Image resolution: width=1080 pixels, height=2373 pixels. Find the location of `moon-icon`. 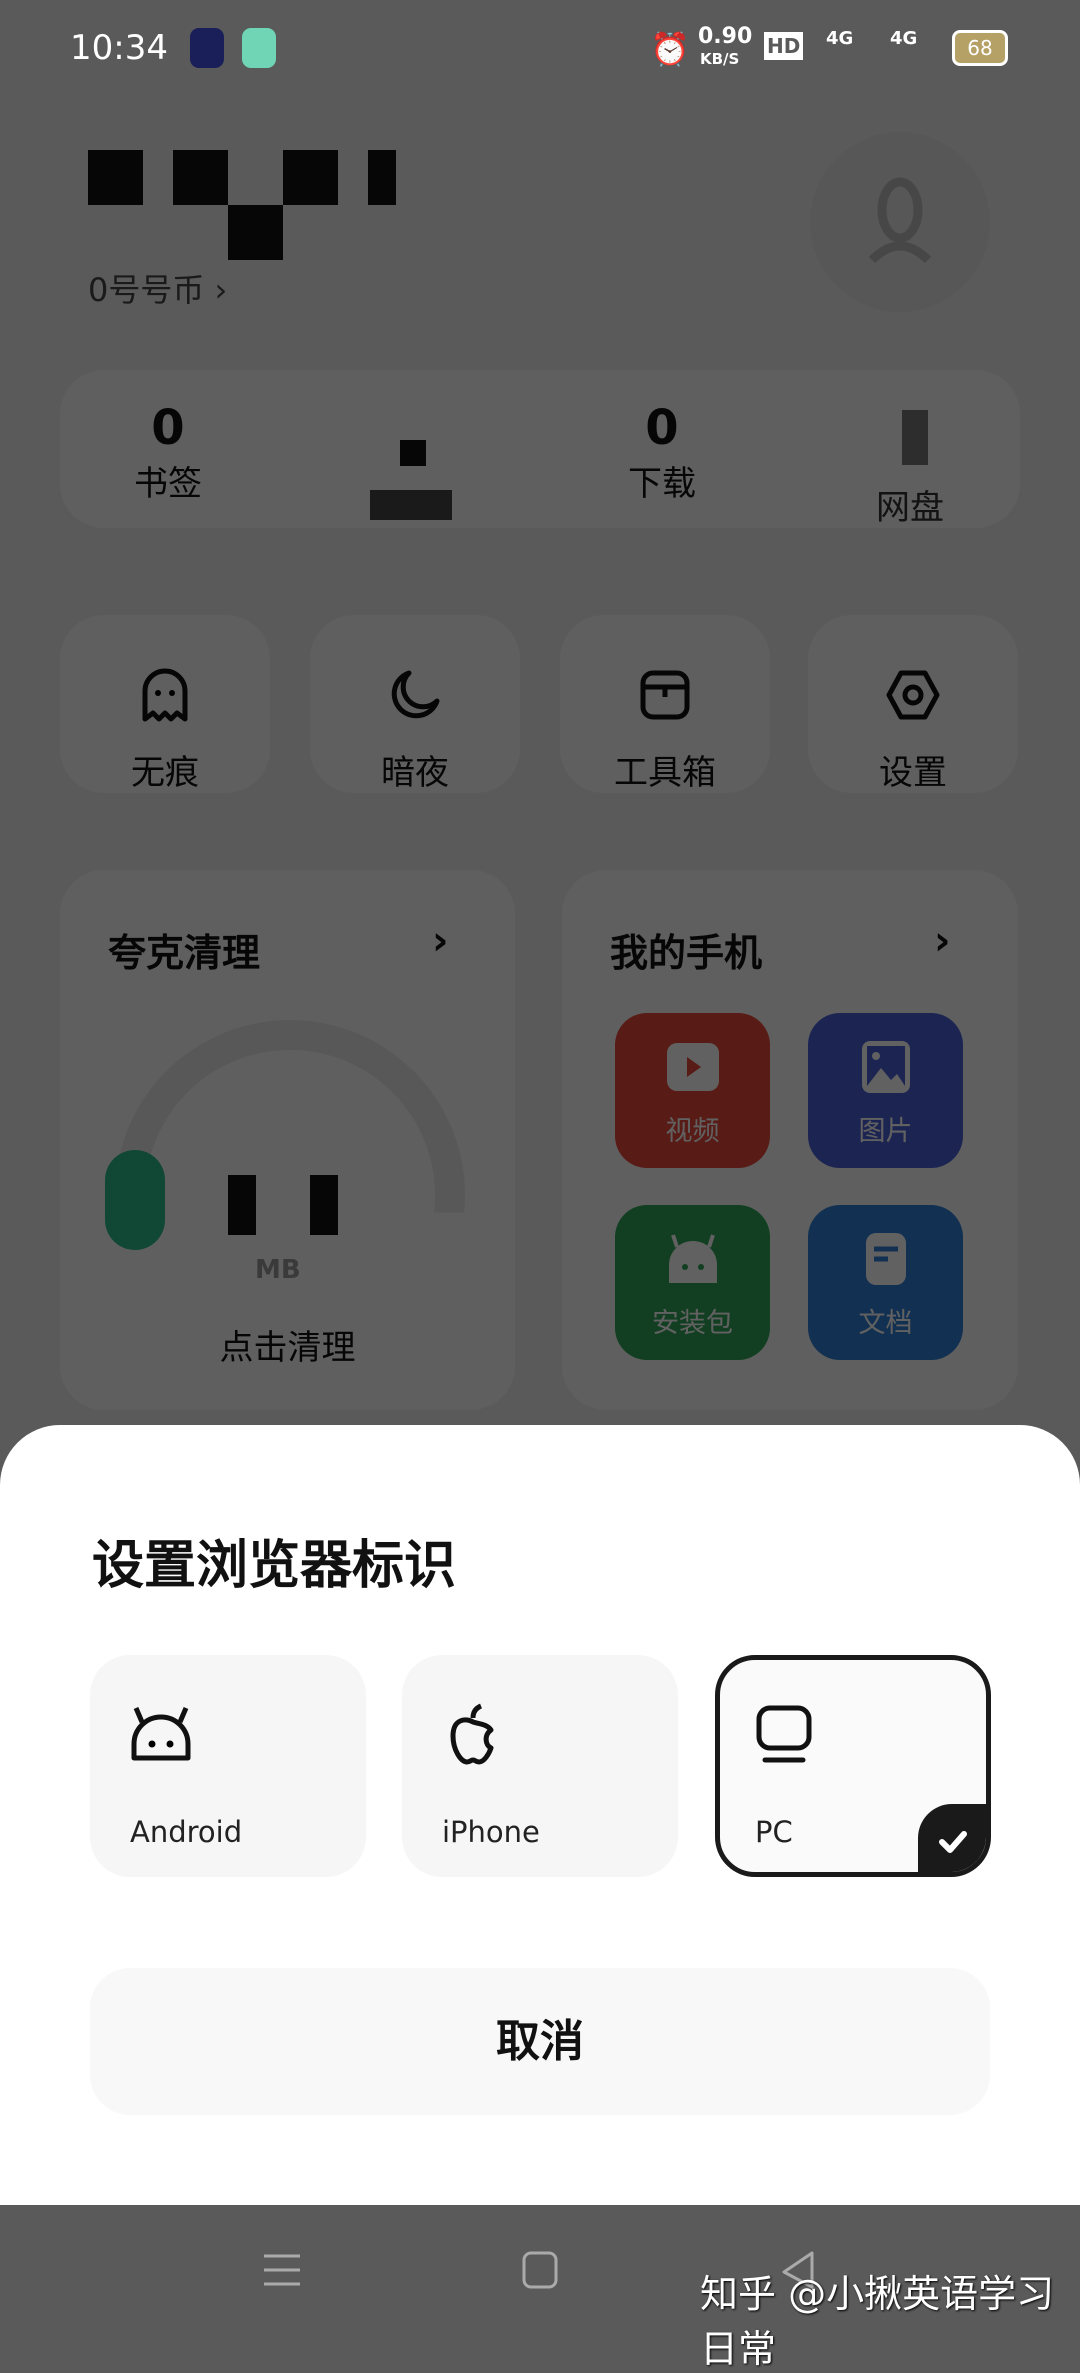

moon-icon is located at coordinates (415, 694).